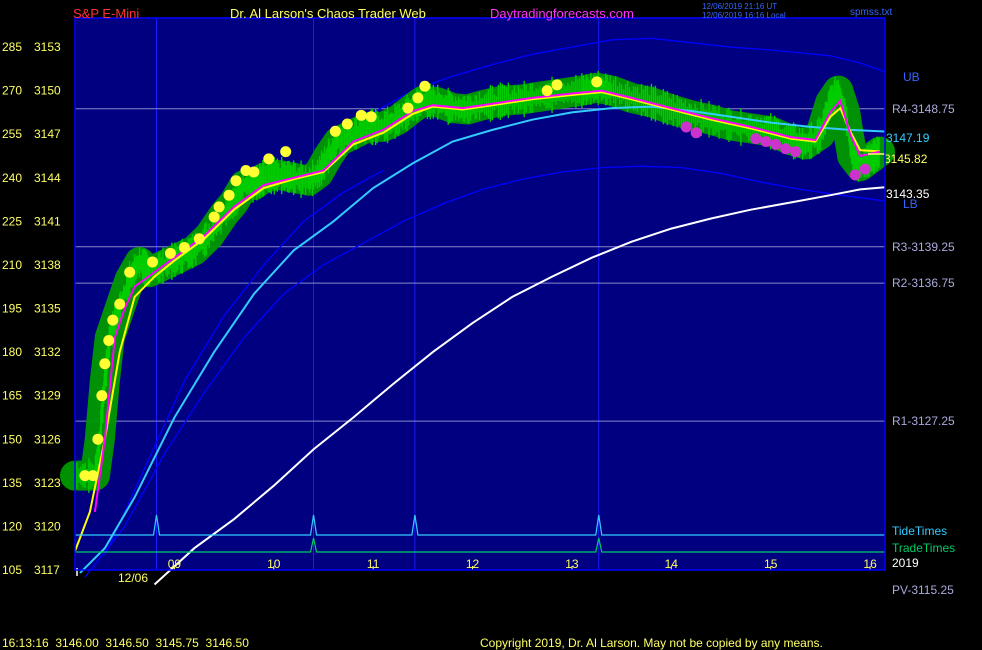 The image size is (982, 650). Describe the element at coordinates (47, 178) in the screenshot. I see `y-tick-price: 3144` at that location.